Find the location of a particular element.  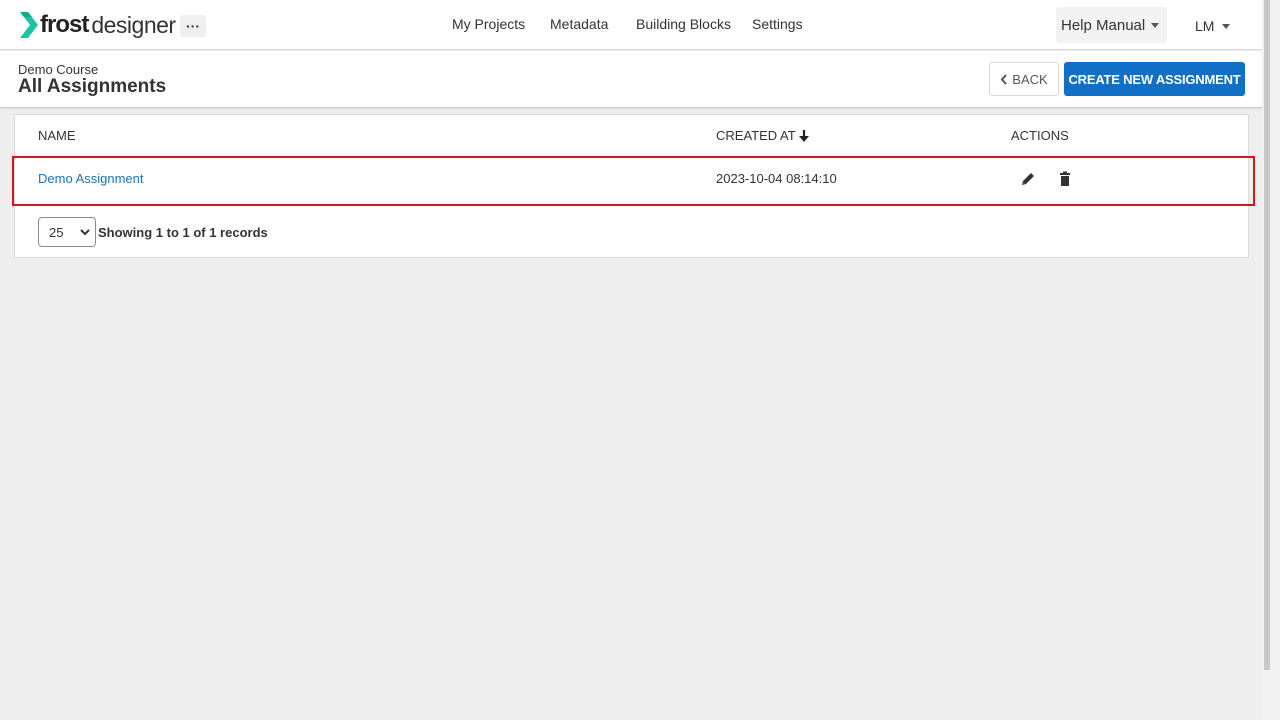

help-manual-dropdown: Help Manual is located at coordinates (1111, 25).